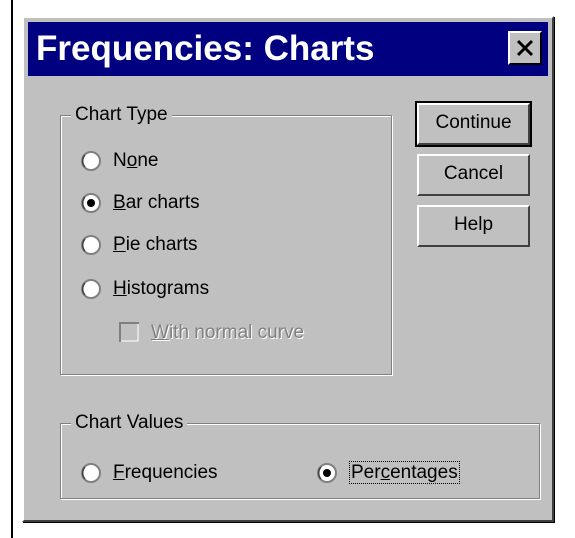 This screenshot has width=575, height=538. I want to click on checkbox-with-normal-curve: With normal curve, so click(244, 334).